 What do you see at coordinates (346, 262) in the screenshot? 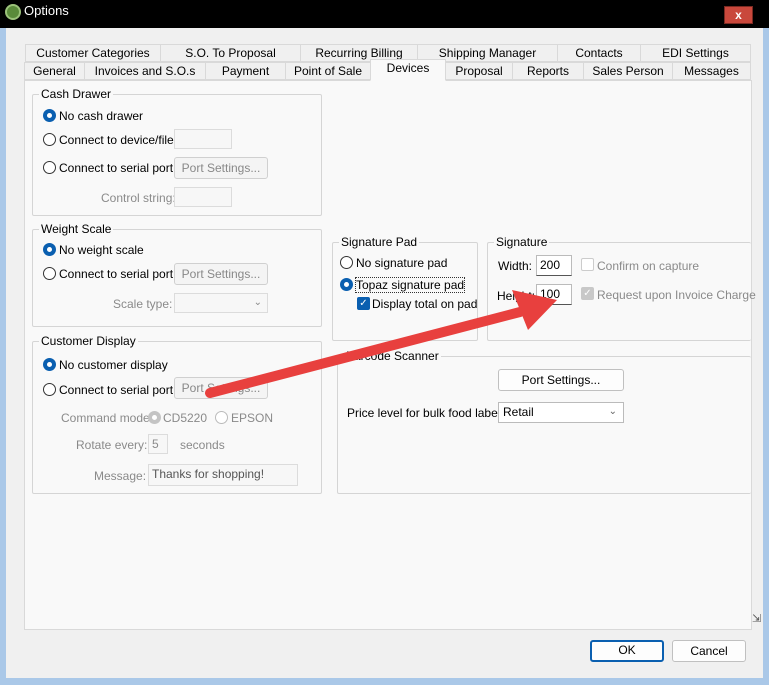
I see `no-signature-pad-radio` at bounding box center [346, 262].